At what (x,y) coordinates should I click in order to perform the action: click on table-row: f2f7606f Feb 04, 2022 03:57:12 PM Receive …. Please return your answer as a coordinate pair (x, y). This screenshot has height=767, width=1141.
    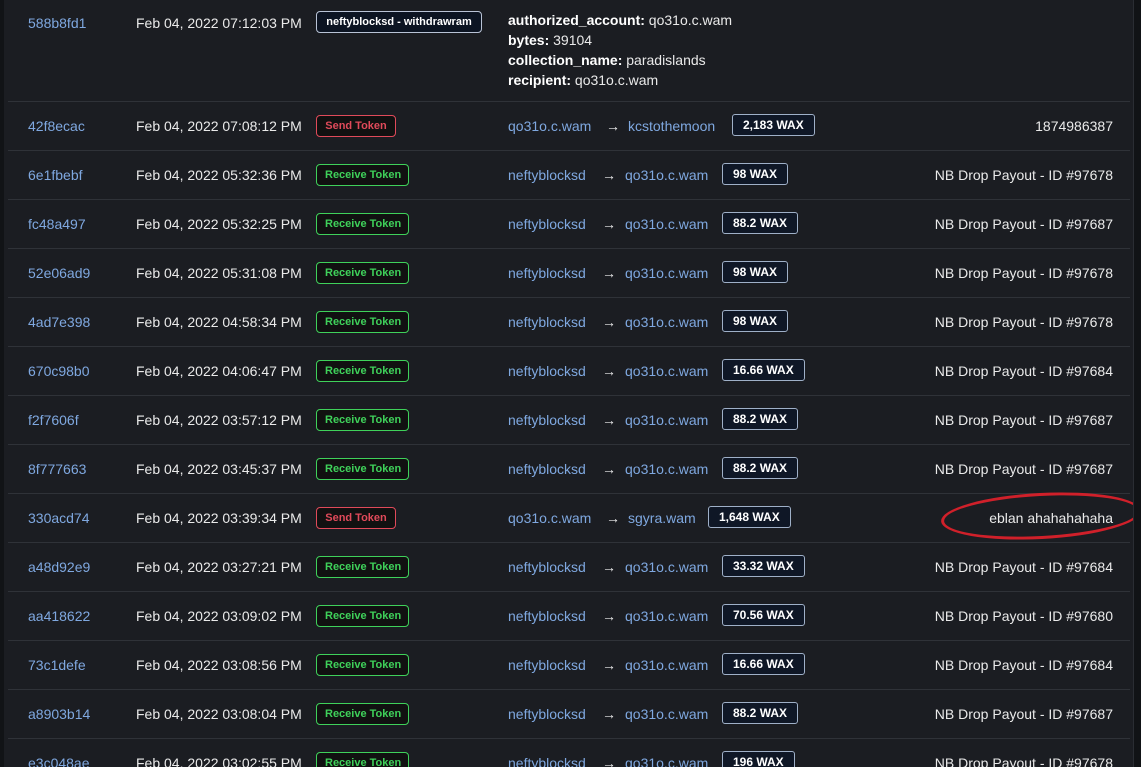
    Looking at the image, I should click on (569, 420).